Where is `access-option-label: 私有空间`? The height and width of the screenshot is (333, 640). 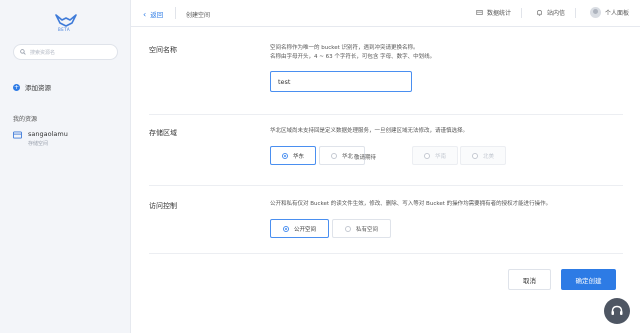
access-option-label: 私有空间 is located at coordinates (366, 229).